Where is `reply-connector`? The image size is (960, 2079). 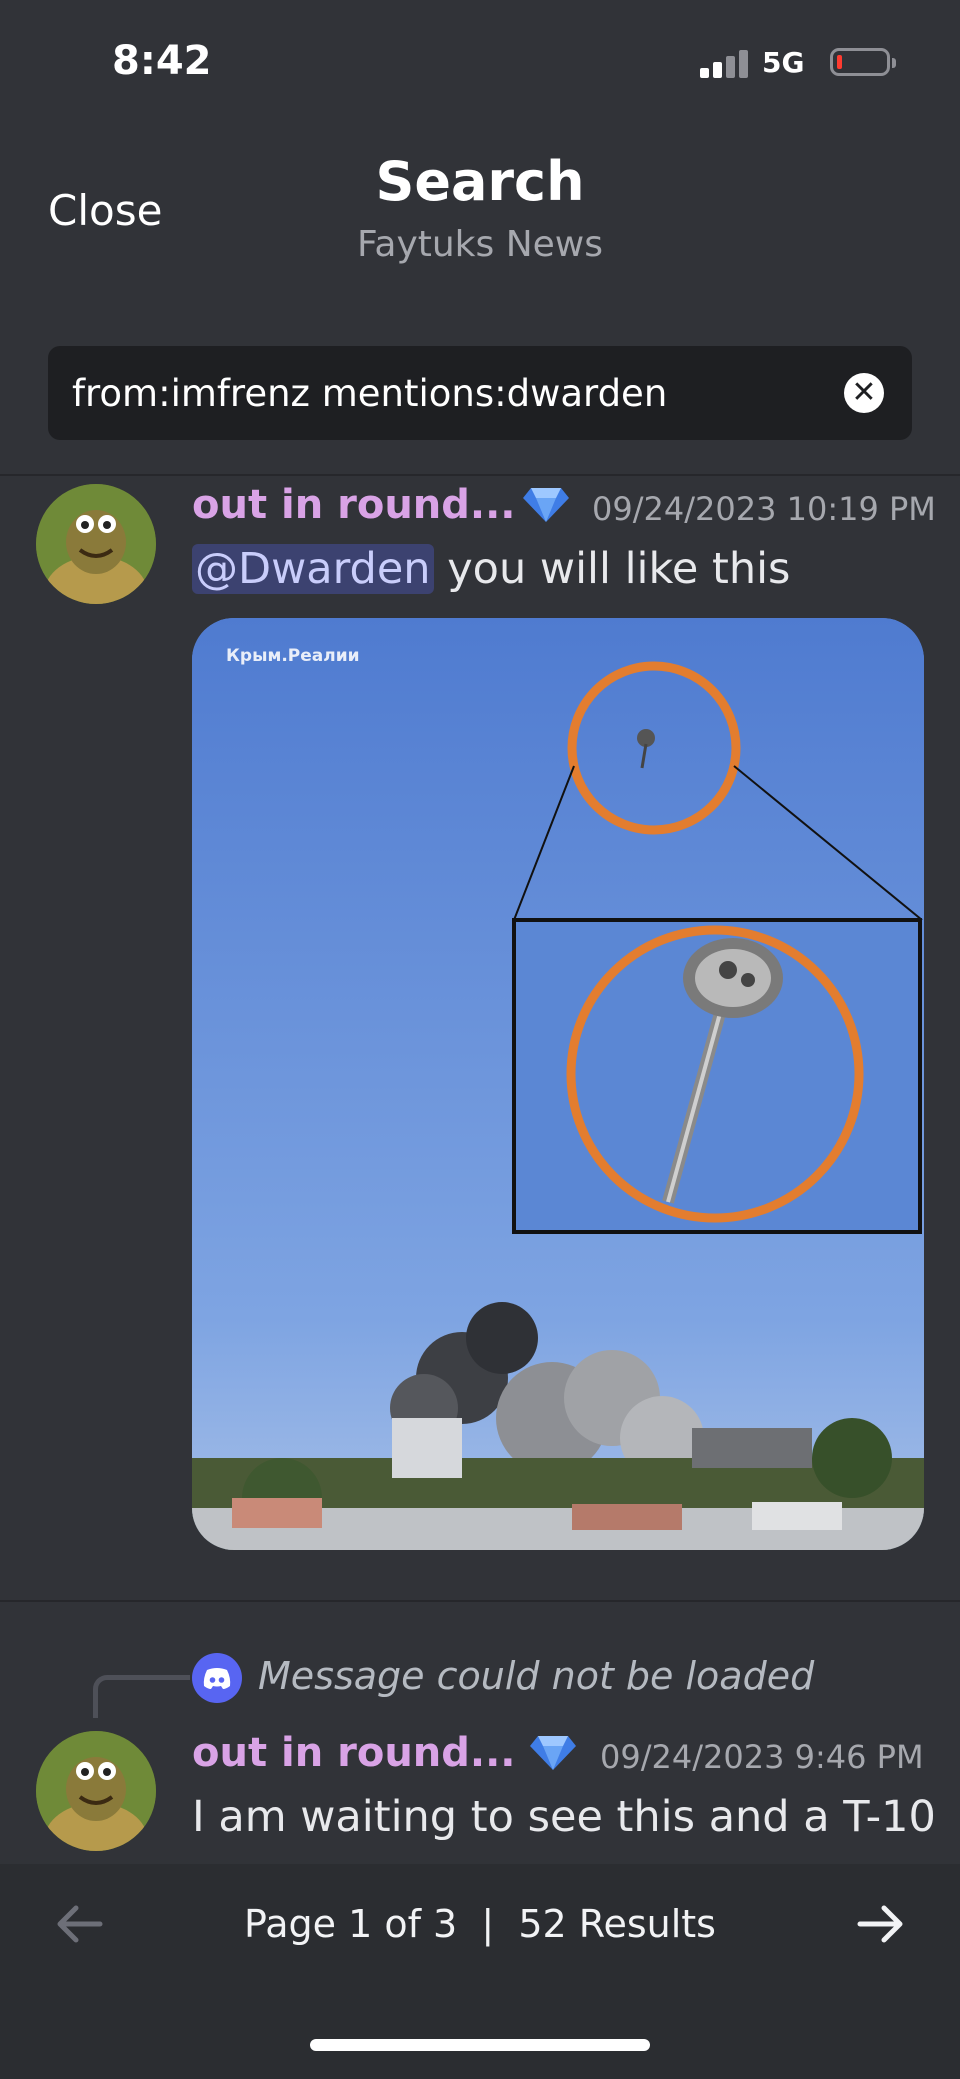
reply-connector is located at coordinates (141, 1696).